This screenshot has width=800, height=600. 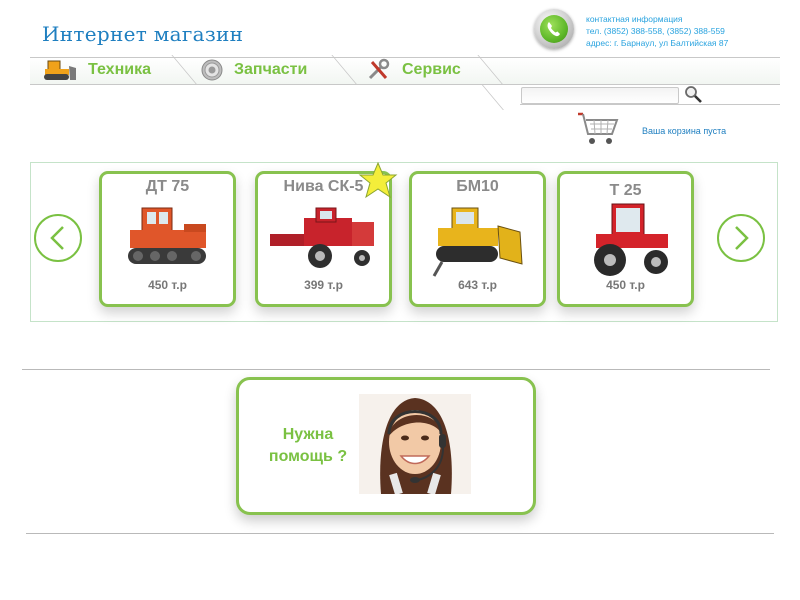 I want to click on site-title: Интернет магазин, so click(x=143, y=34).